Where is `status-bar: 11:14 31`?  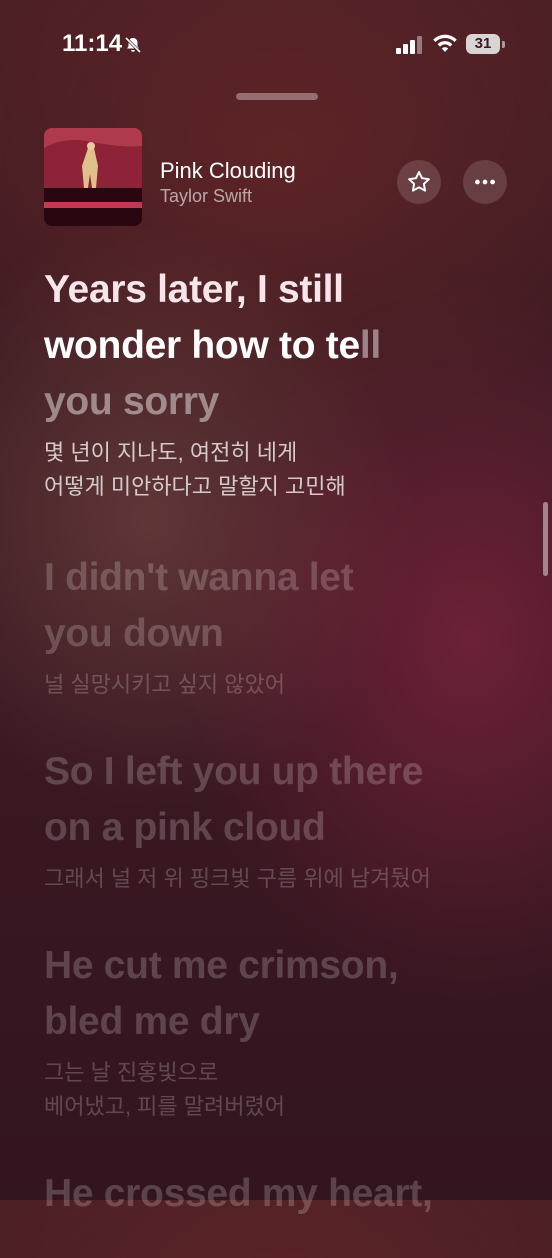
status-bar: 11:14 31 is located at coordinates (276, 45).